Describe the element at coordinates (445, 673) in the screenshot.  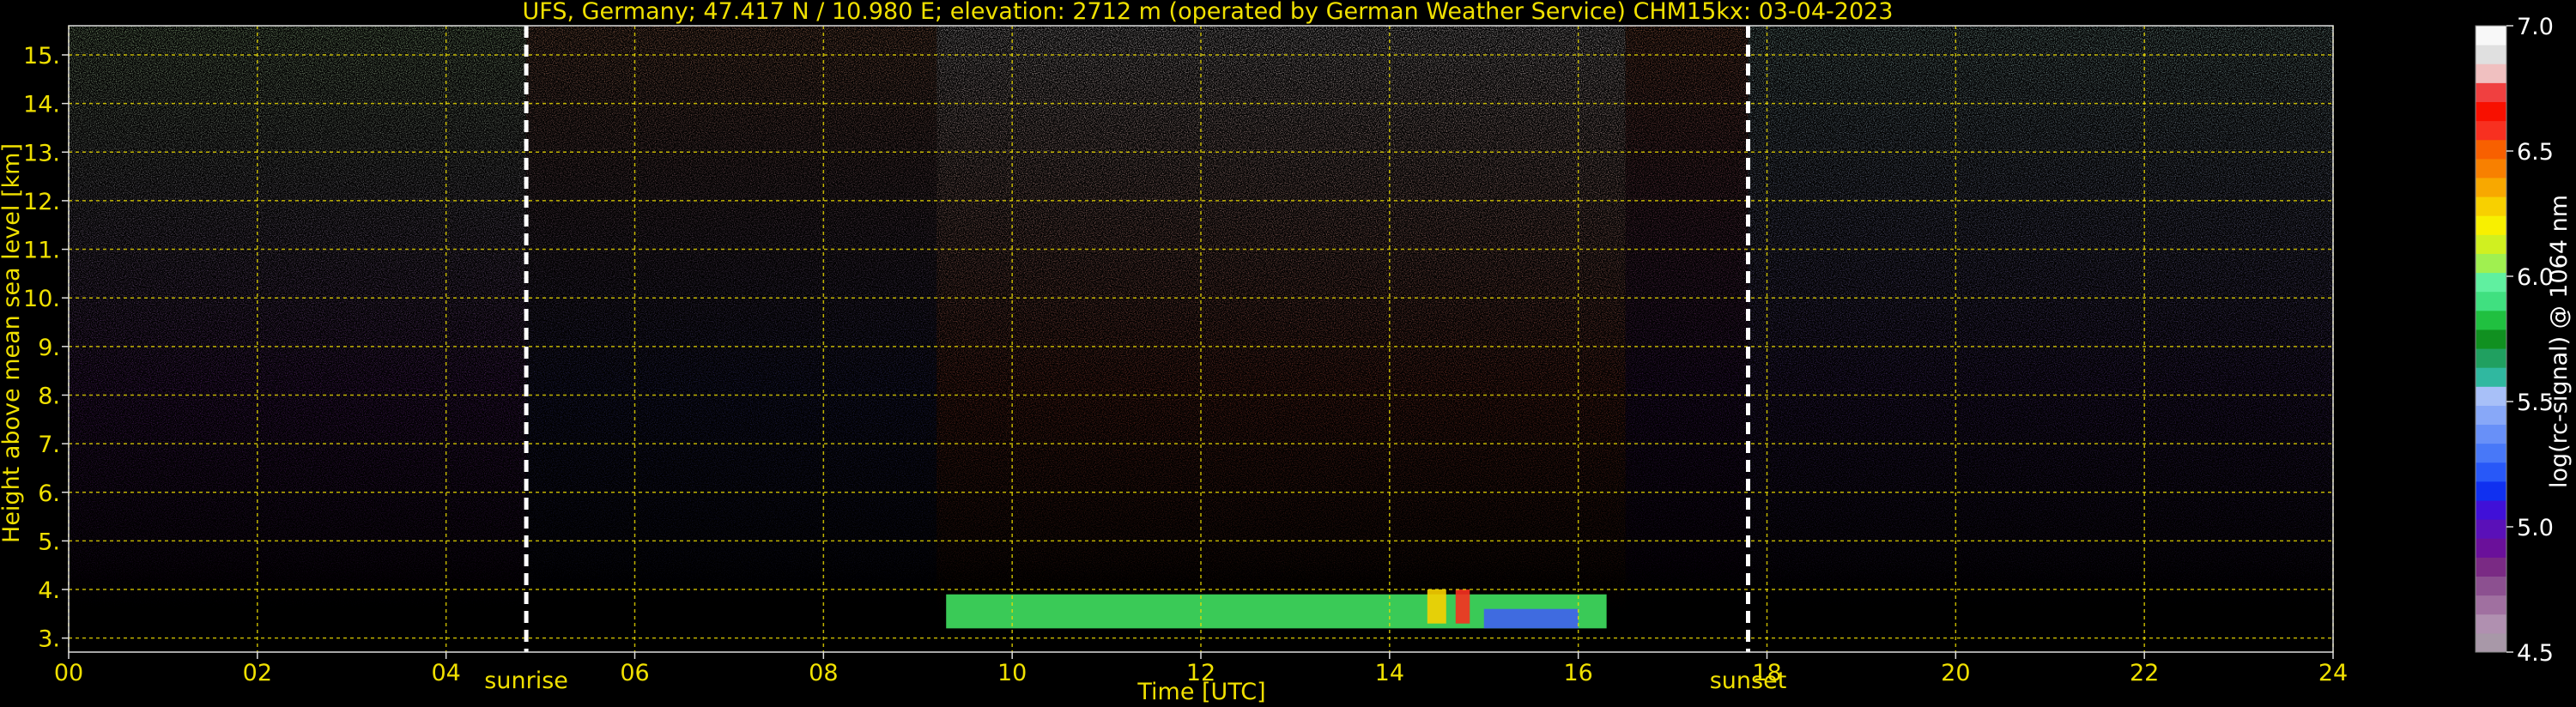
I see `x-tick-label: 04` at that location.